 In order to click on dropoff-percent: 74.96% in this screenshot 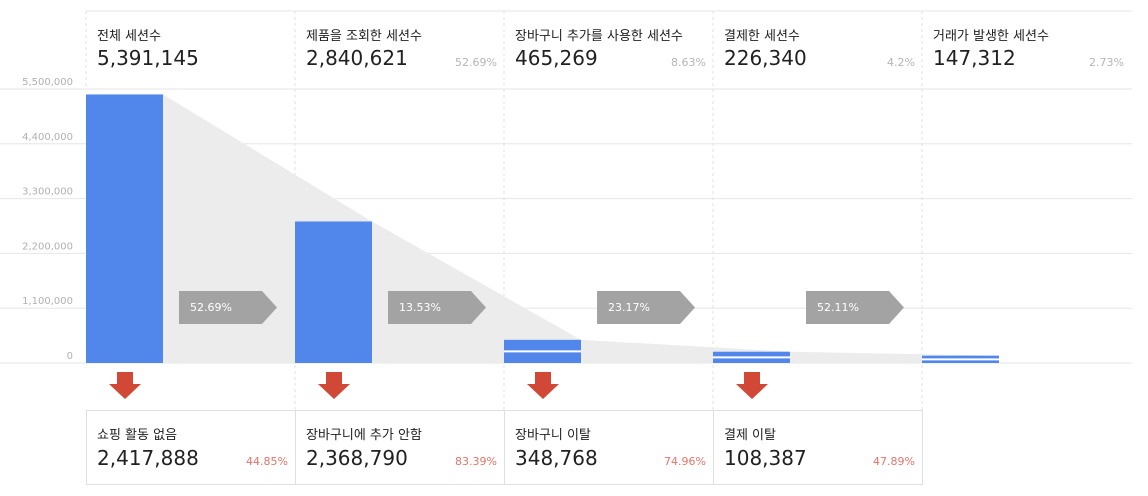, I will do `click(685, 461)`.